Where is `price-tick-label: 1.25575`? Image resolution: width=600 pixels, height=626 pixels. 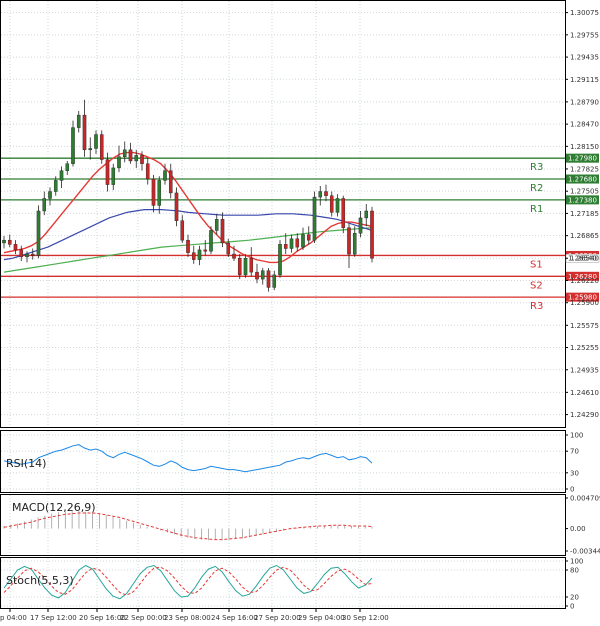
price-tick-label: 1.25575 is located at coordinates (584, 326).